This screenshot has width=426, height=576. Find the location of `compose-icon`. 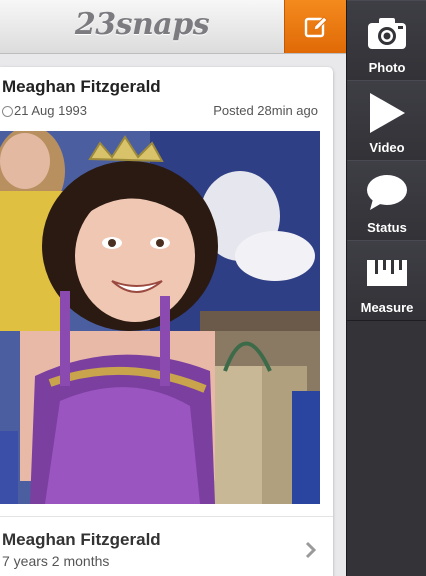

compose-icon is located at coordinates (316, 26).